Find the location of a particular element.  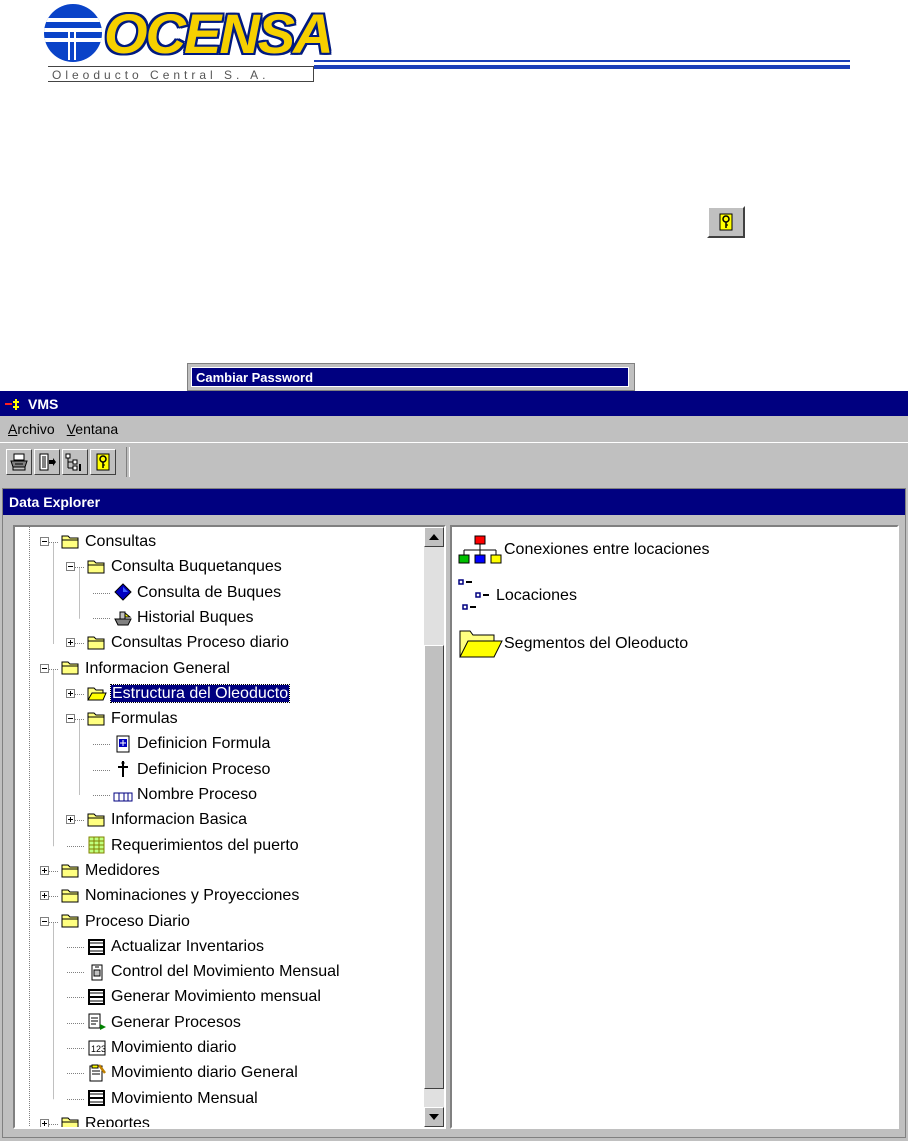

arrow-up-icon is located at coordinates (434, 537).